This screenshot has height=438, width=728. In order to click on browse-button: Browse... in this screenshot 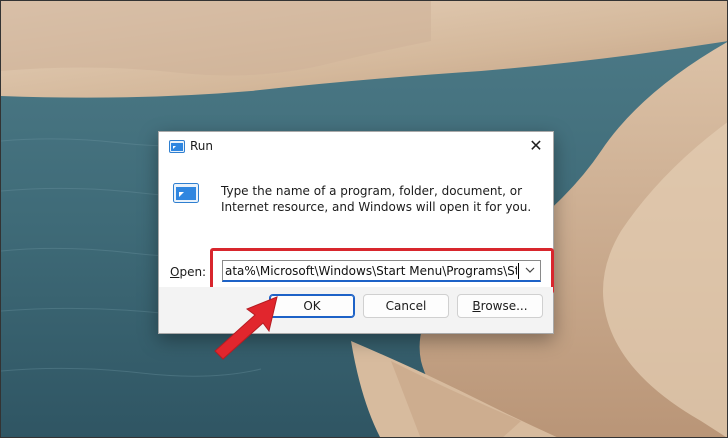, I will do `click(500, 306)`.